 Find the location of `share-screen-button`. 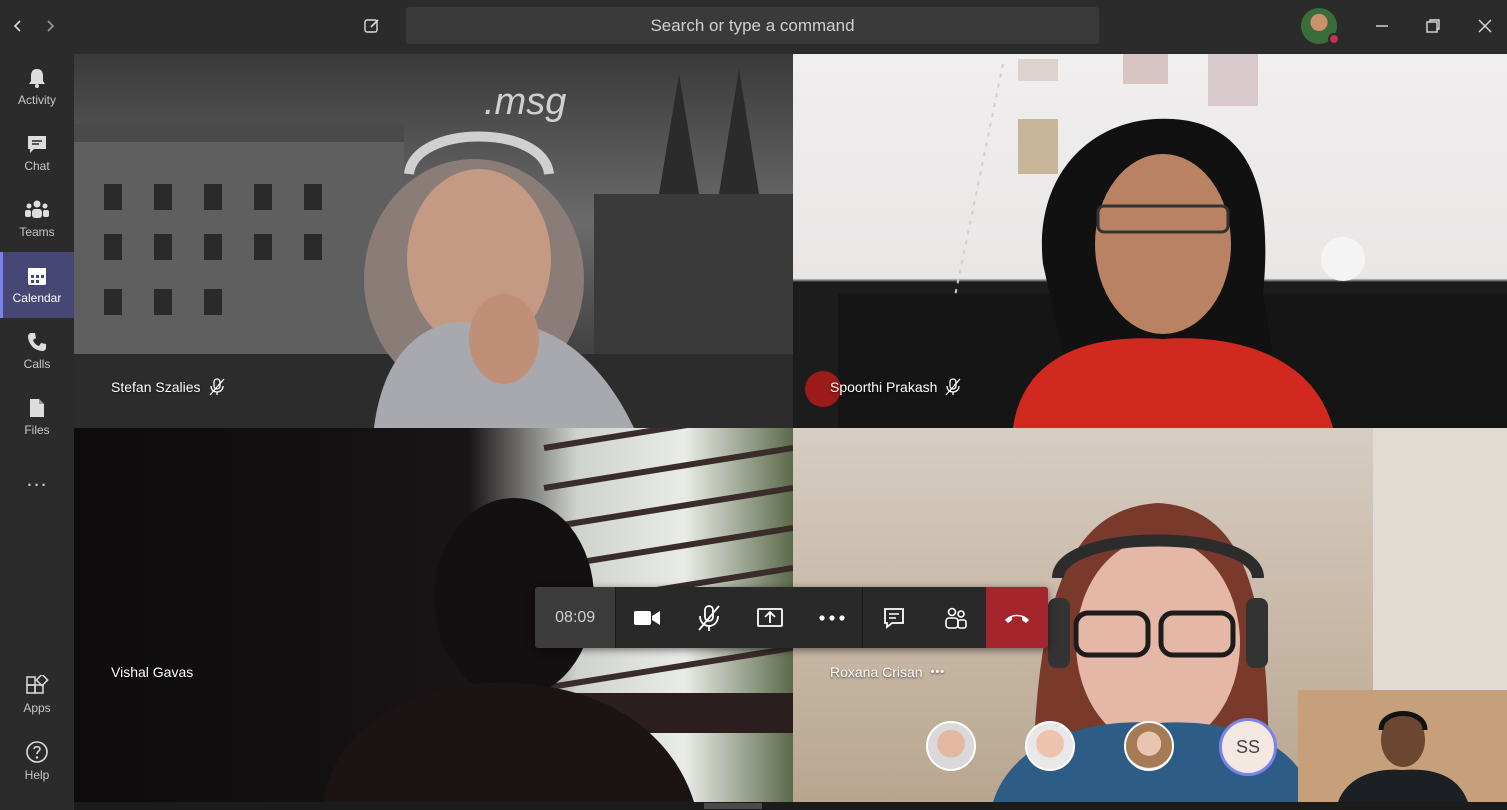

share-screen-button is located at coordinates (770, 617).